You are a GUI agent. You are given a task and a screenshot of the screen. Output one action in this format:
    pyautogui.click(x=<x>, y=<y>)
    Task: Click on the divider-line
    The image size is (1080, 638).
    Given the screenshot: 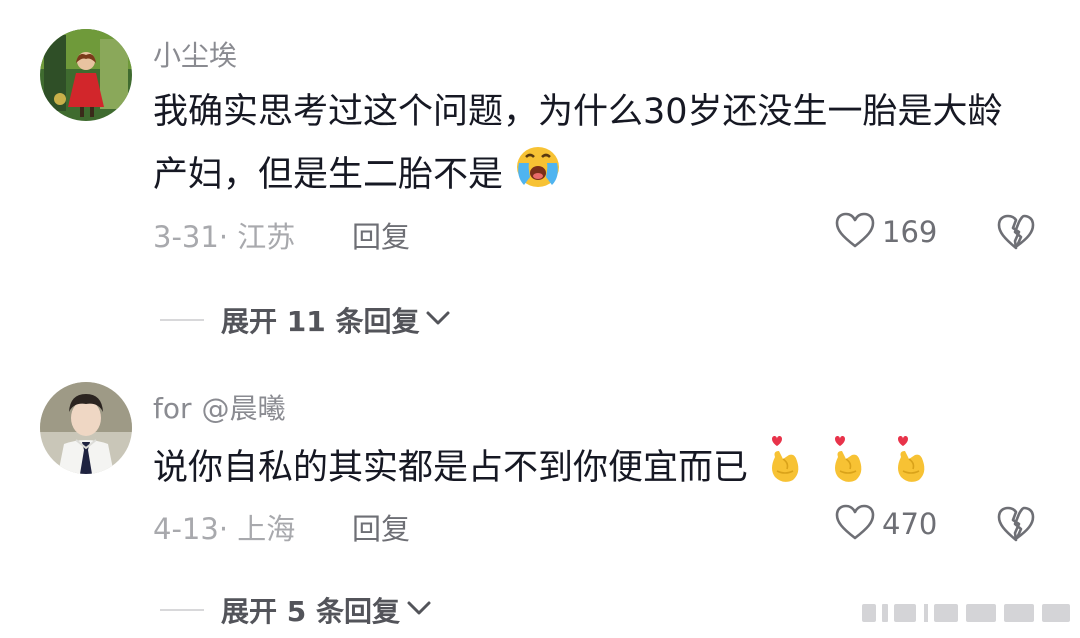 What is the action you would take?
    pyautogui.click(x=182, y=610)
    